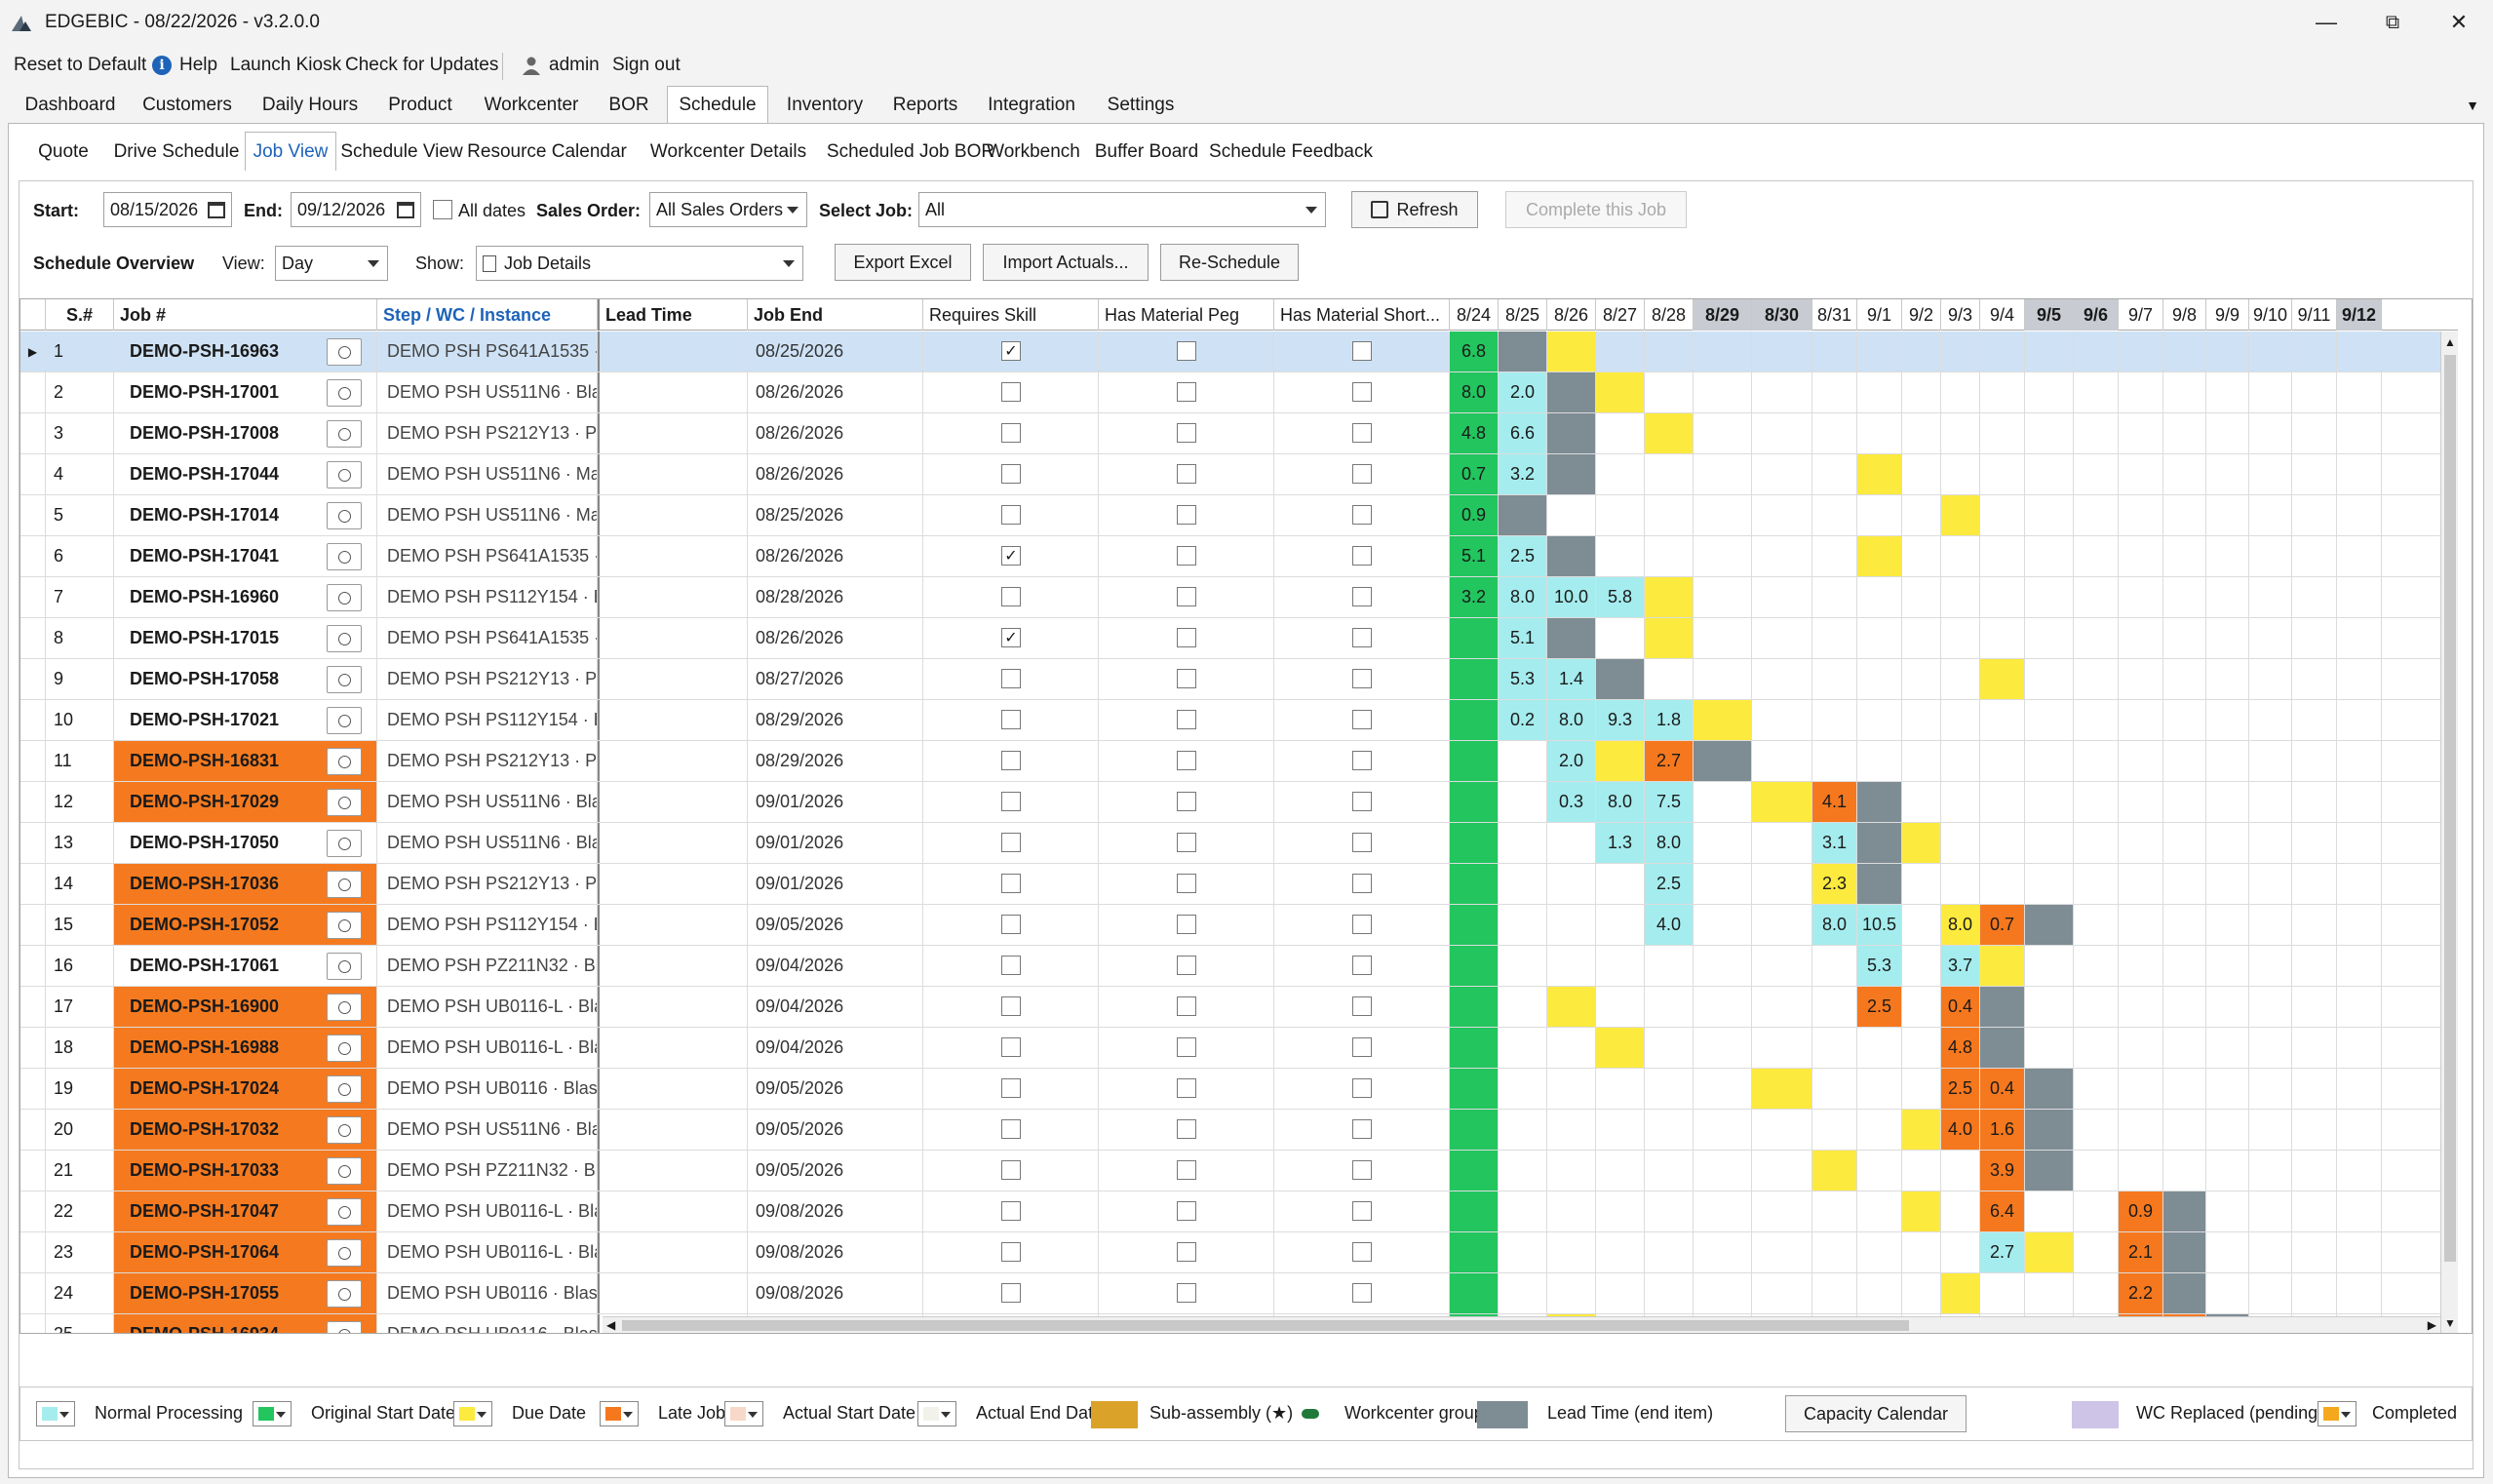  Describe the element at coordinates (2185, 315) in the screenshot. I see `date-header: 9/8` at that location.